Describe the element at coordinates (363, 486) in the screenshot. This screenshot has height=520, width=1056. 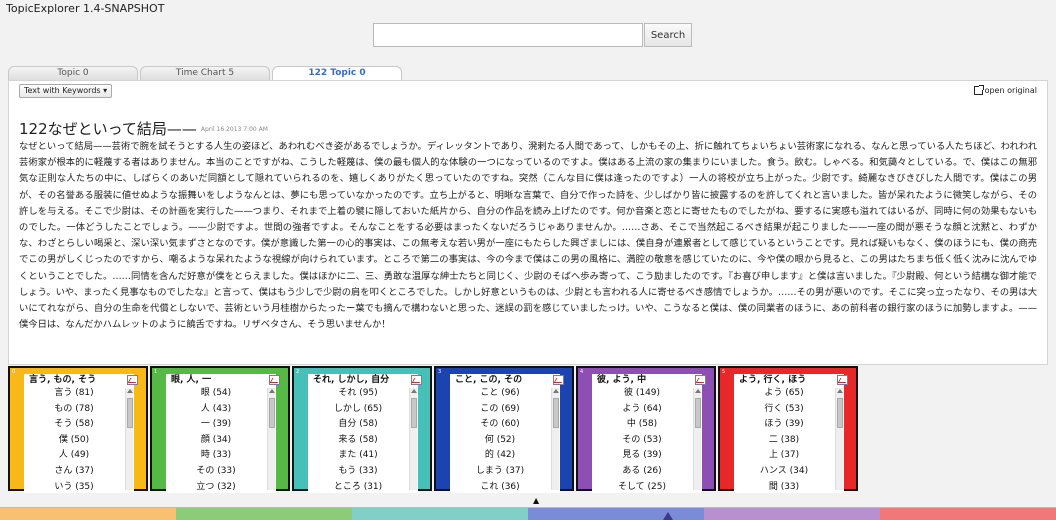
I see `topic-word: ところ (31)` at that location.